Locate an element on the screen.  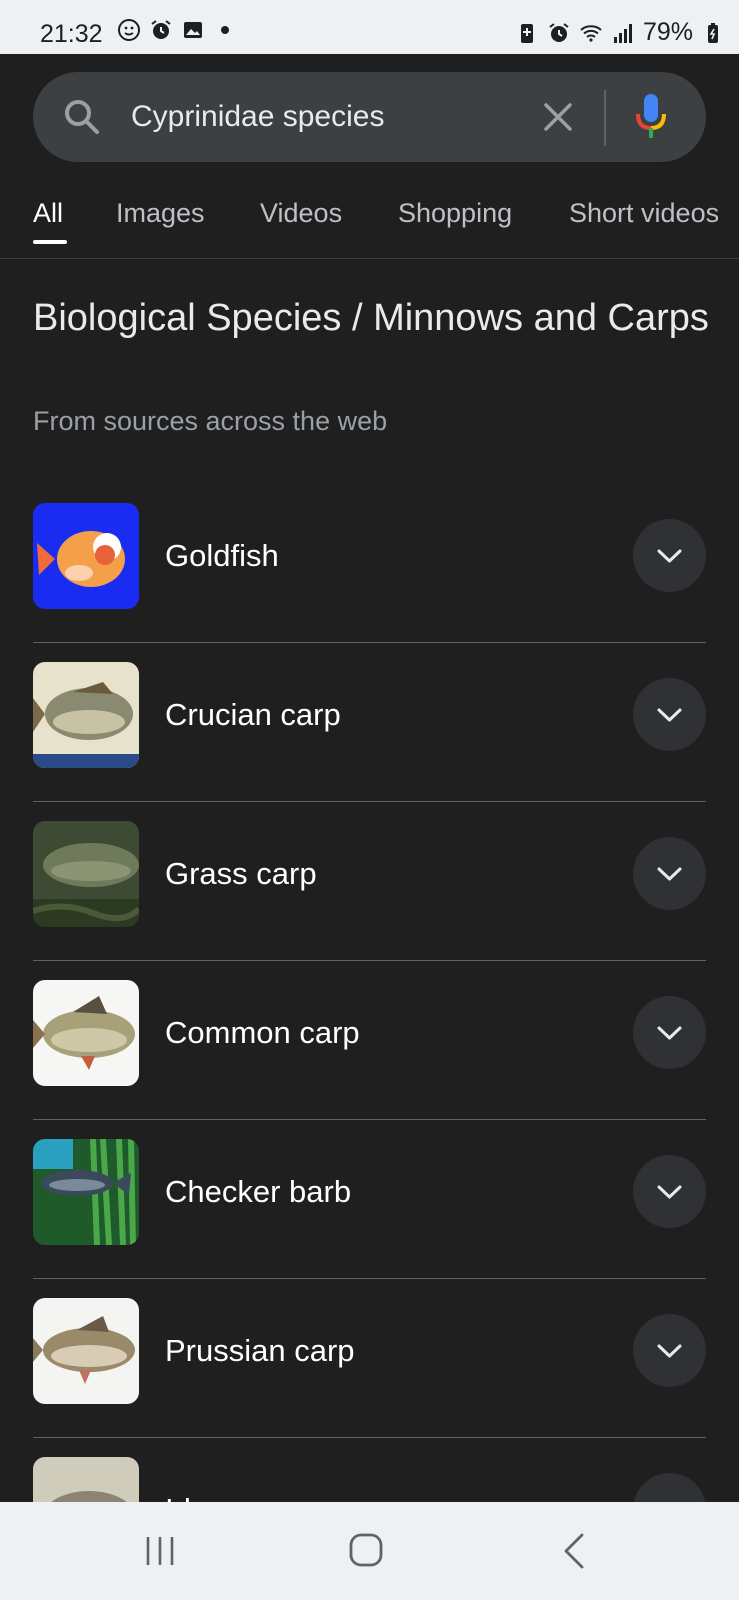
mic-icon is located at coordinates (651, 117).